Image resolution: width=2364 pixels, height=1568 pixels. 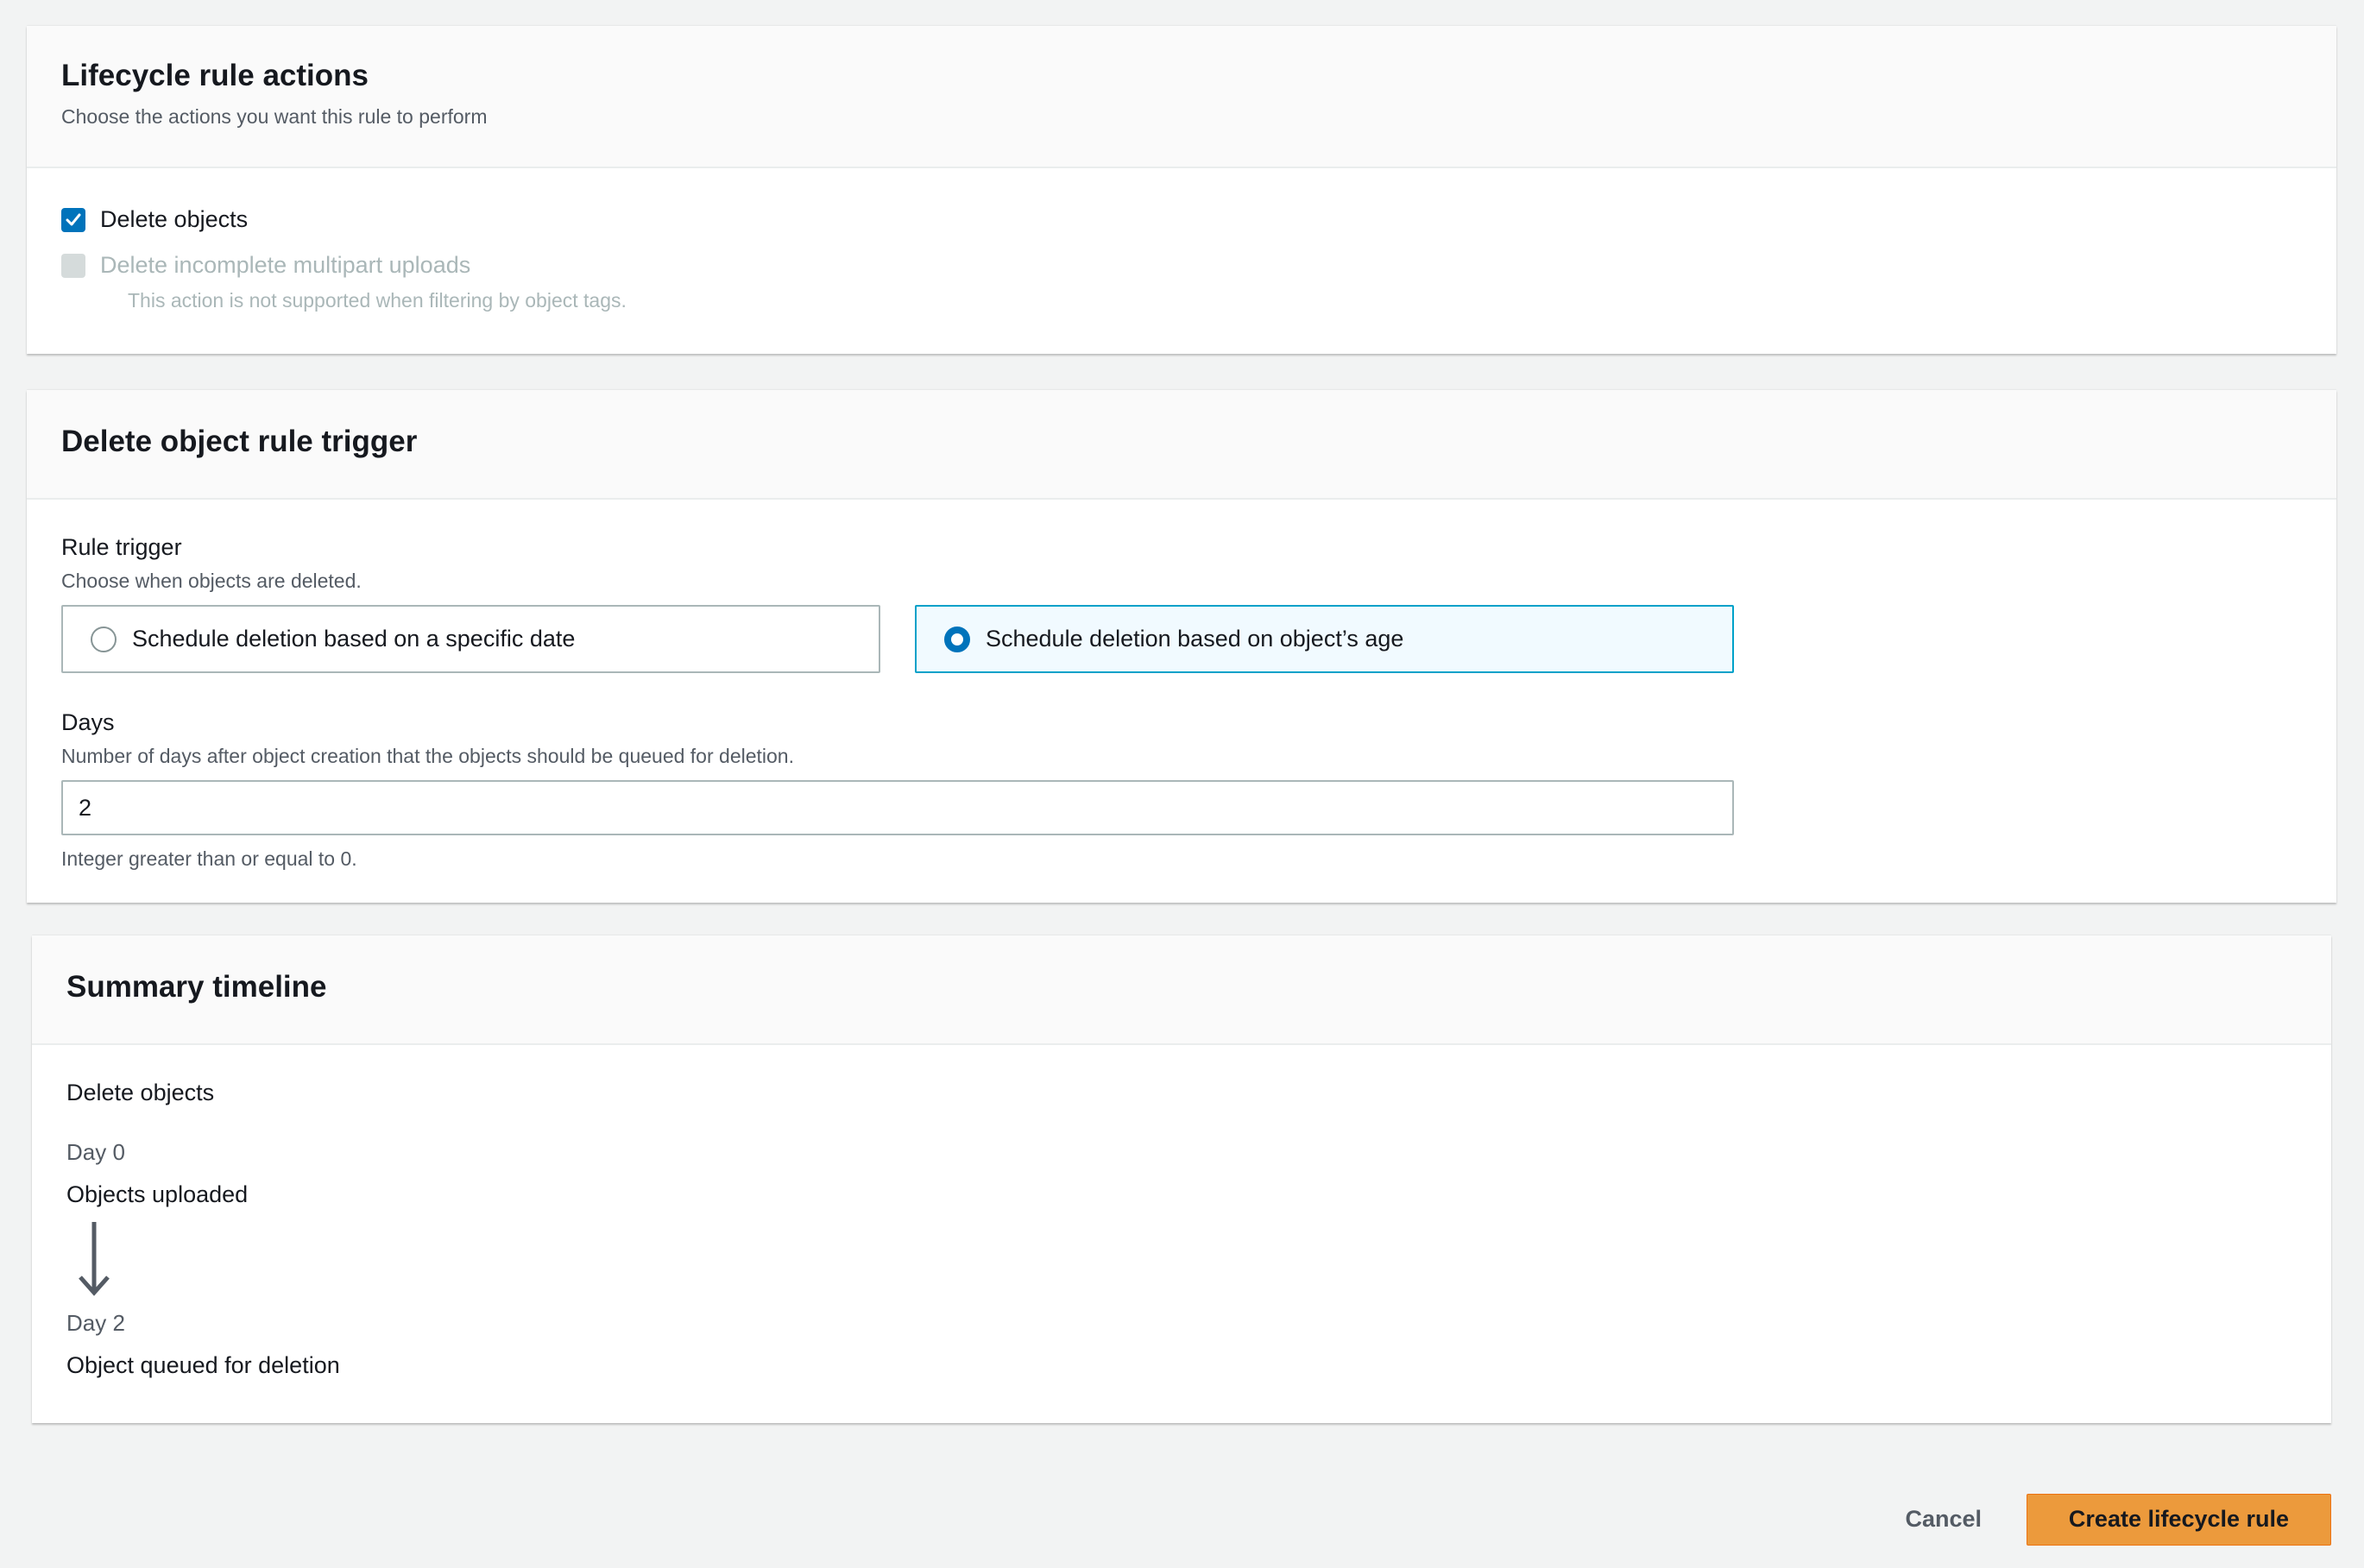 I want to click on panel-header: Summary timeline, so click(x=1181, y=990).